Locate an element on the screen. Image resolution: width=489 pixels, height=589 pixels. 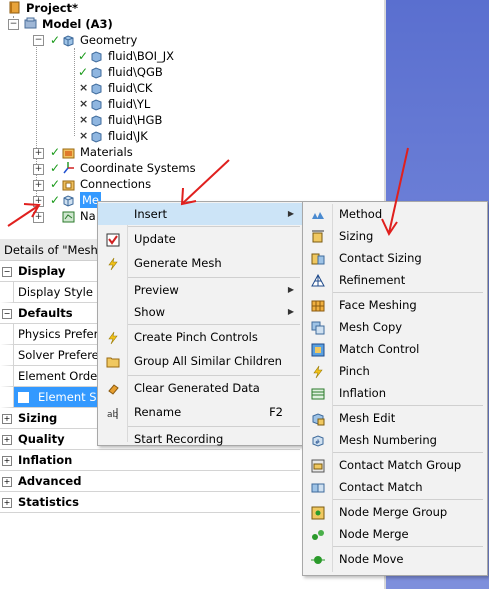
menu-item-mesh-numbering: # Mesh Numbering is located at coordinates (395, 440).